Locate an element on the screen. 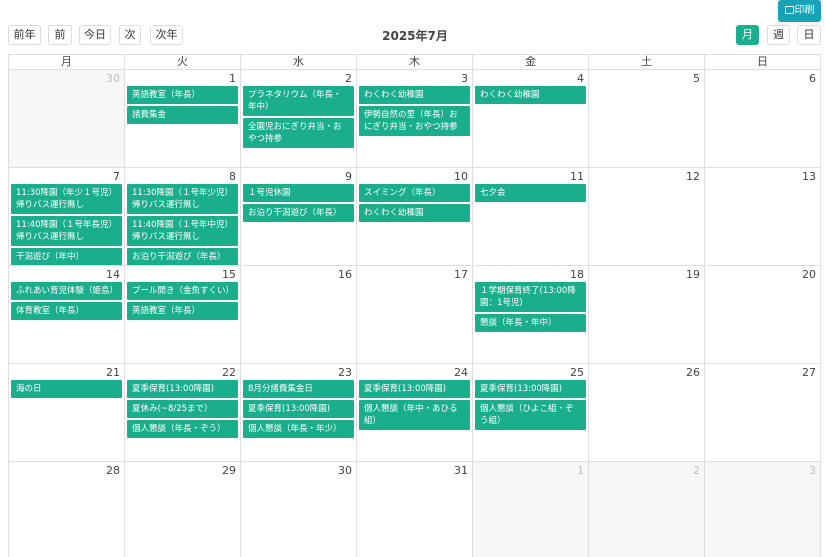 Image resolution: width=825 pixels, height=557 pixels. print-button: 印刷 is located at coordinates (799, 11).